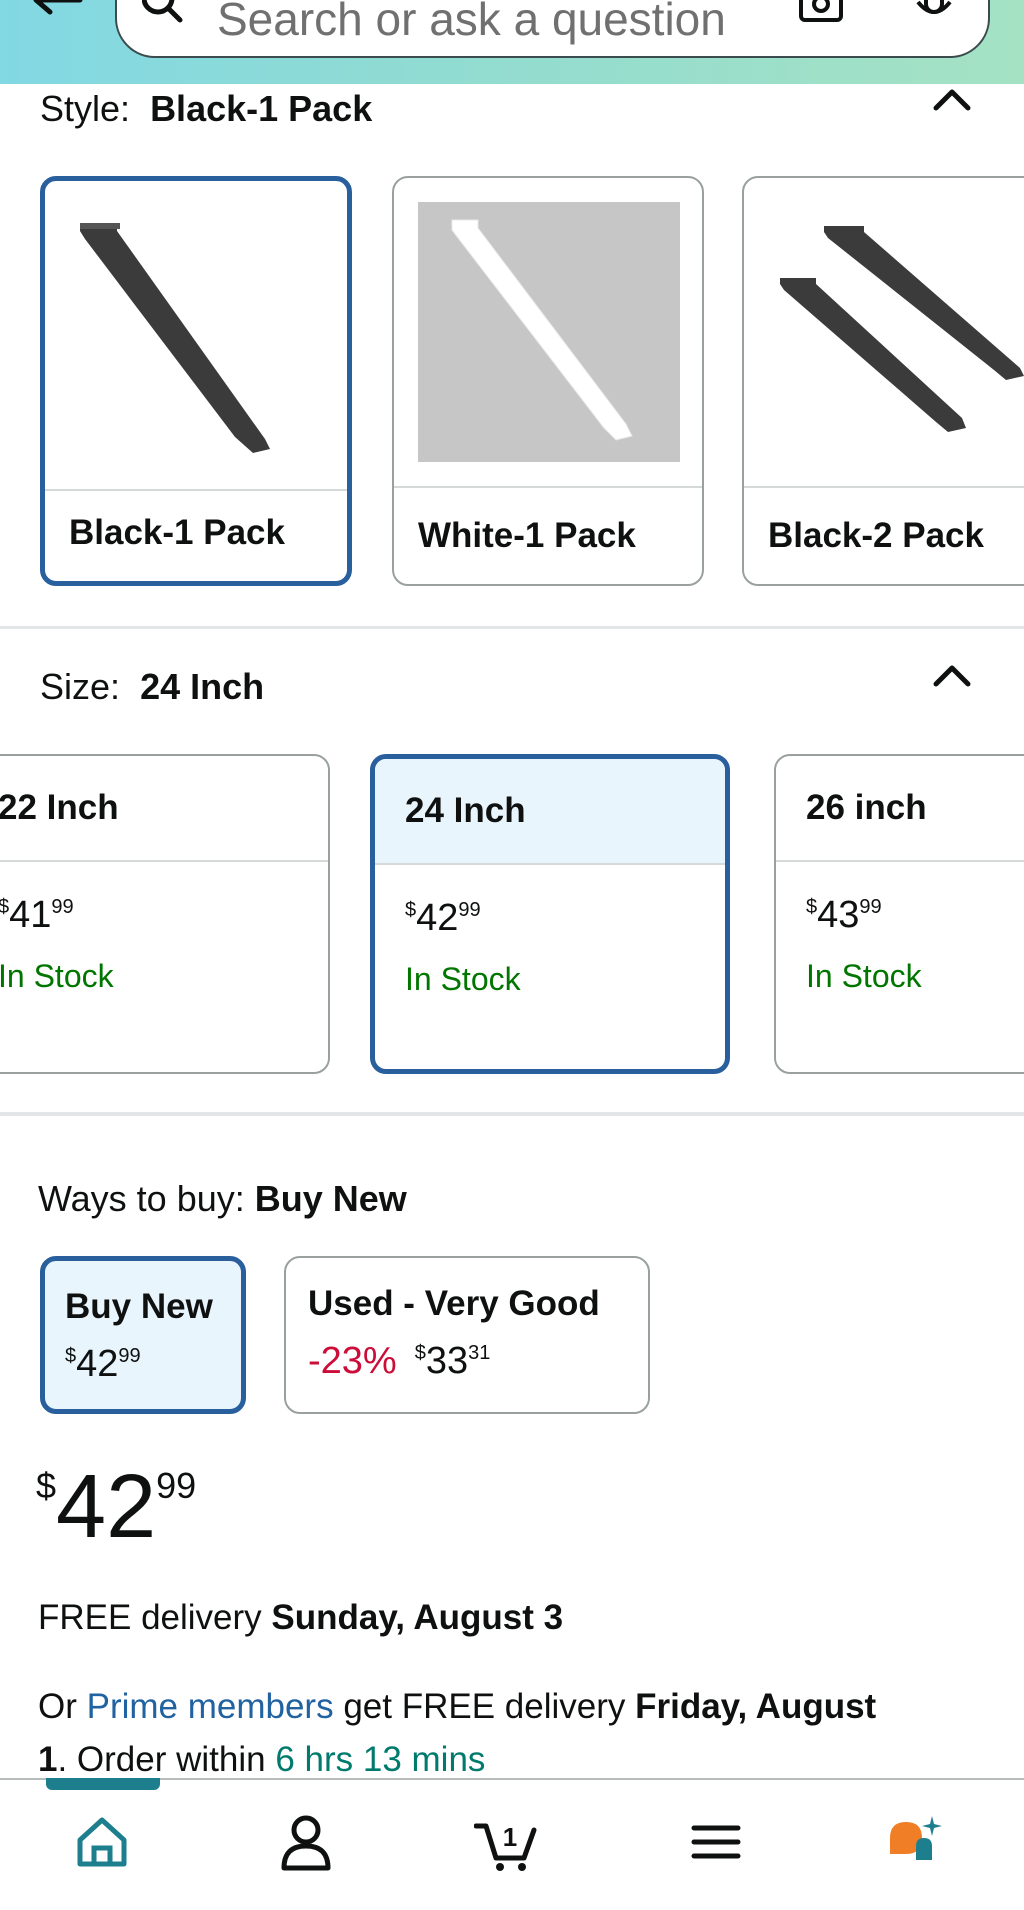  I want to click on size-option-name: 24 Inch, so click(550, 812).